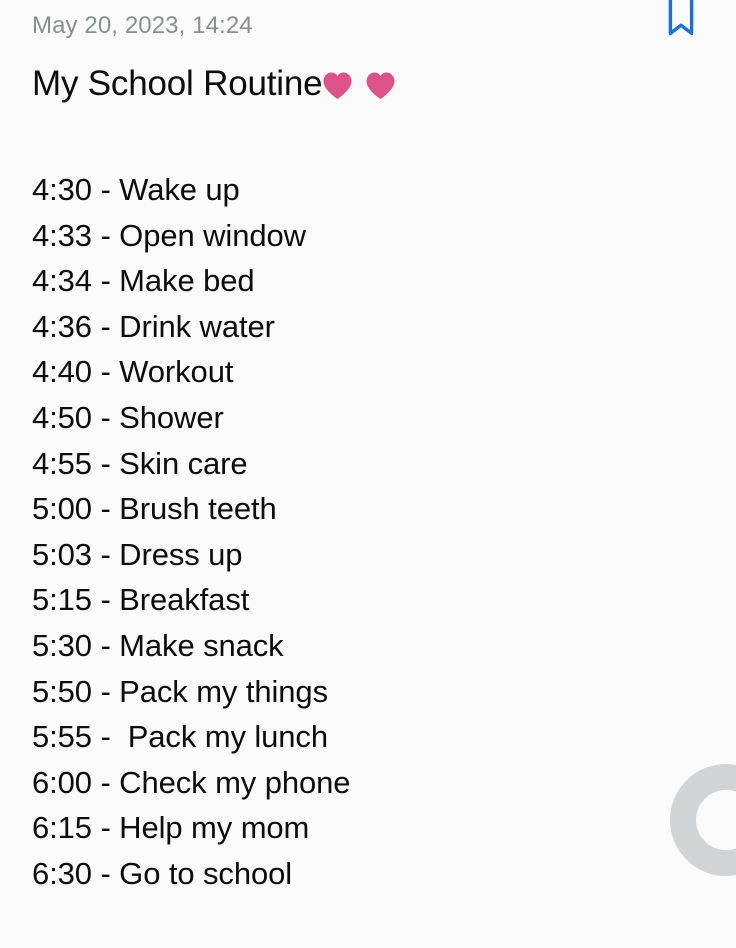 Image resolution: width=736 pixels, height=948 pixels. I want to click on pink-heart-icon, so click(337, 85).